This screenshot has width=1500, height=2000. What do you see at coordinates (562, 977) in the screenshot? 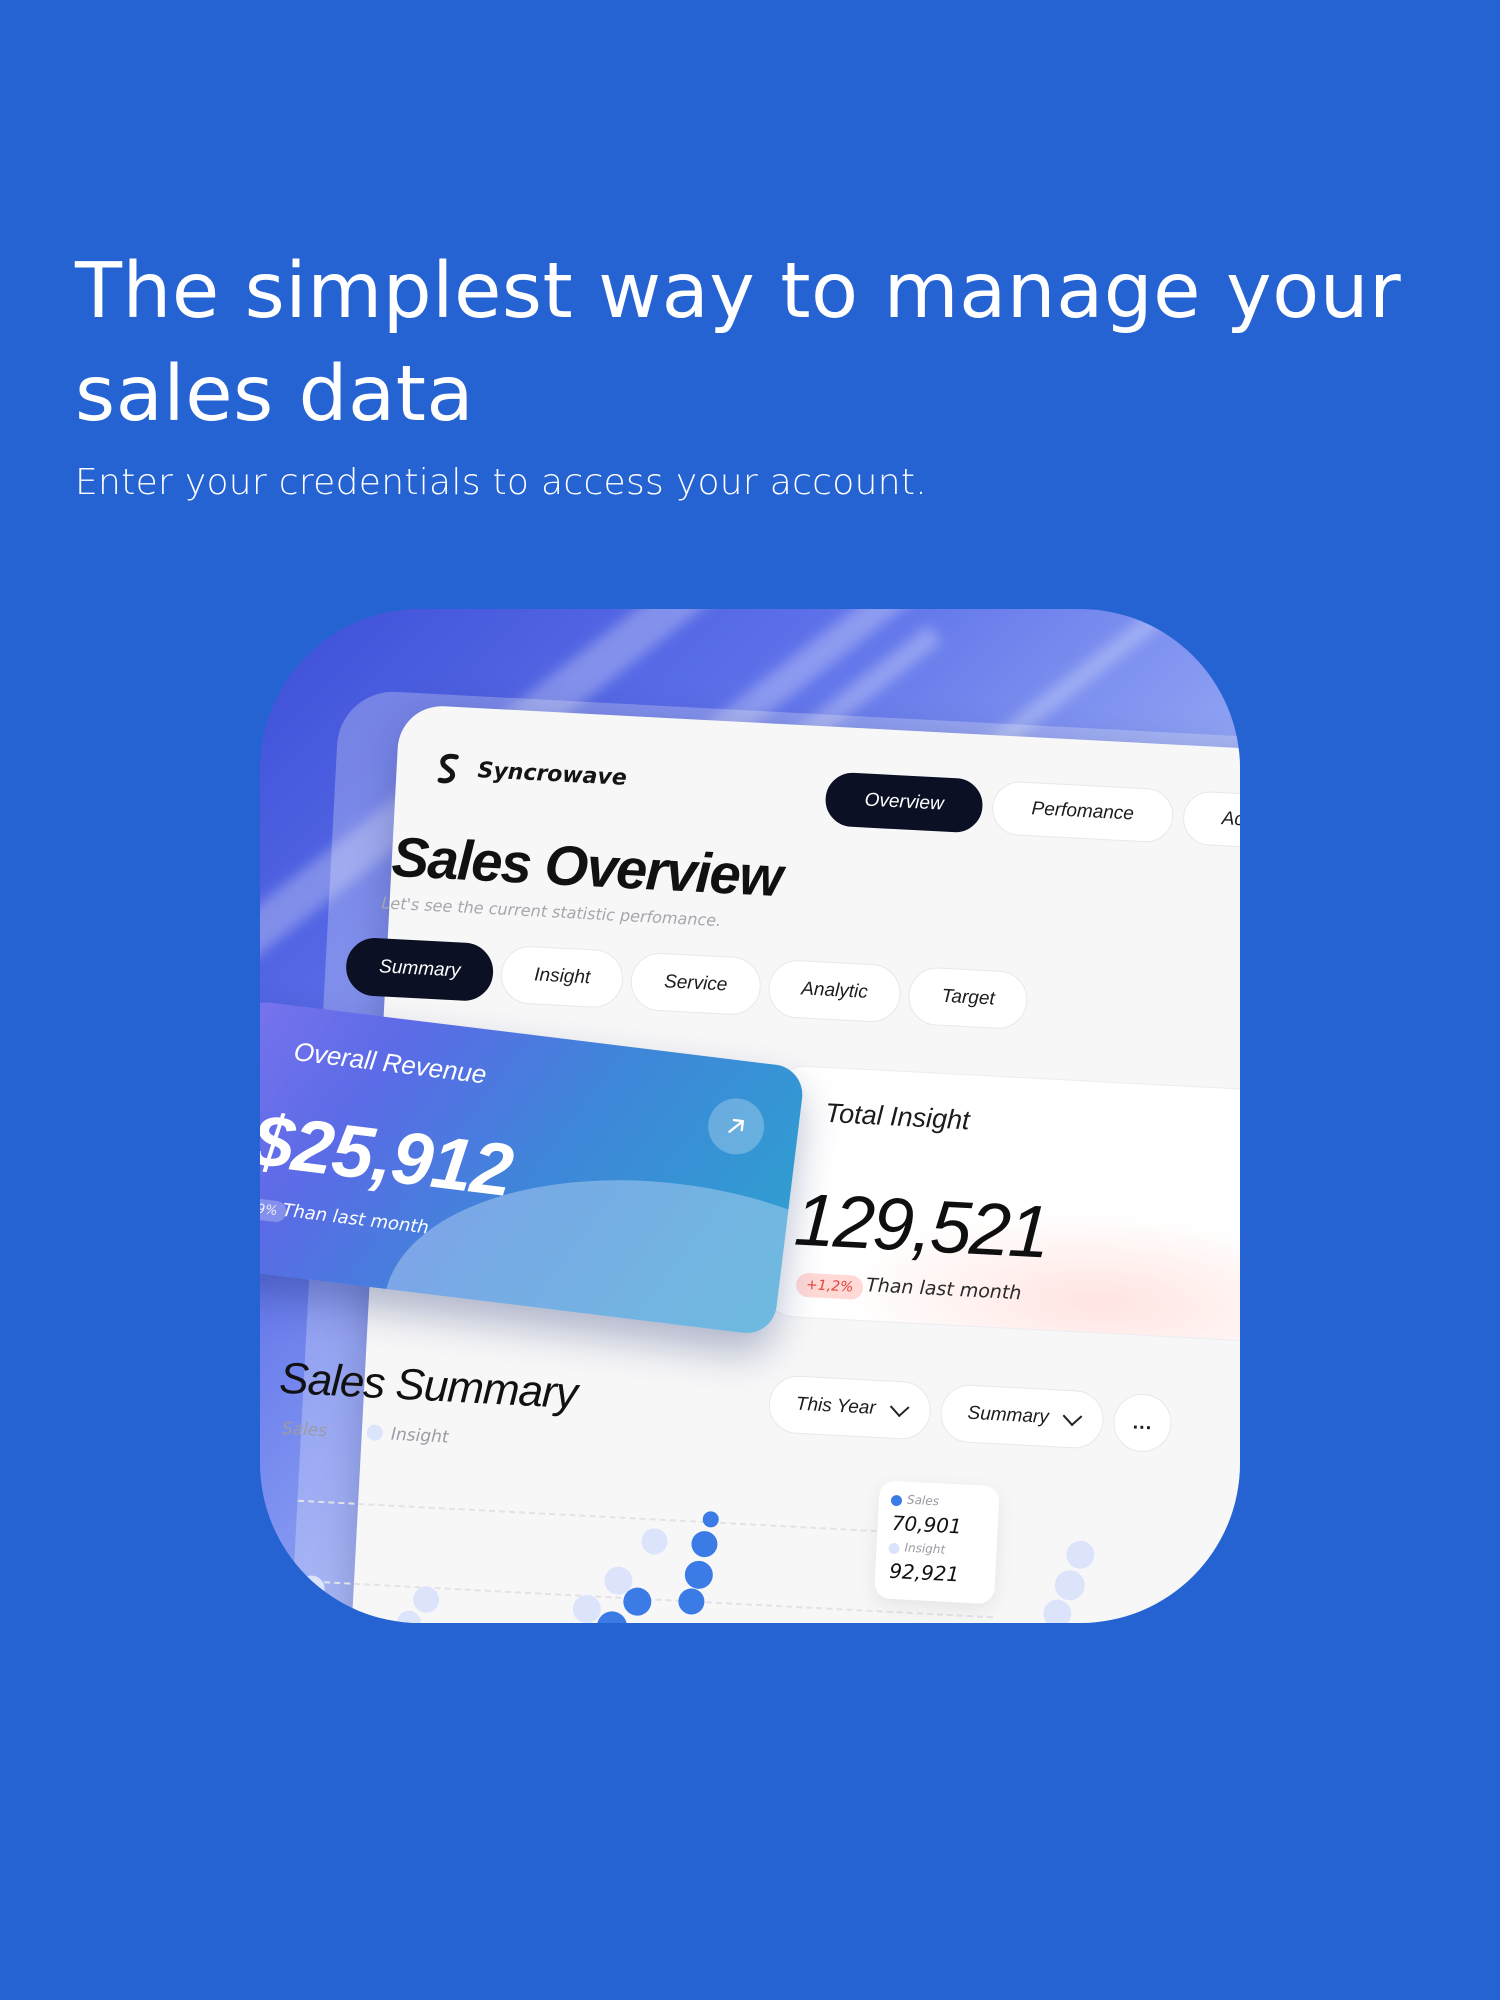
I see `tab-insight: Insight` at bounding box center [562, 977].